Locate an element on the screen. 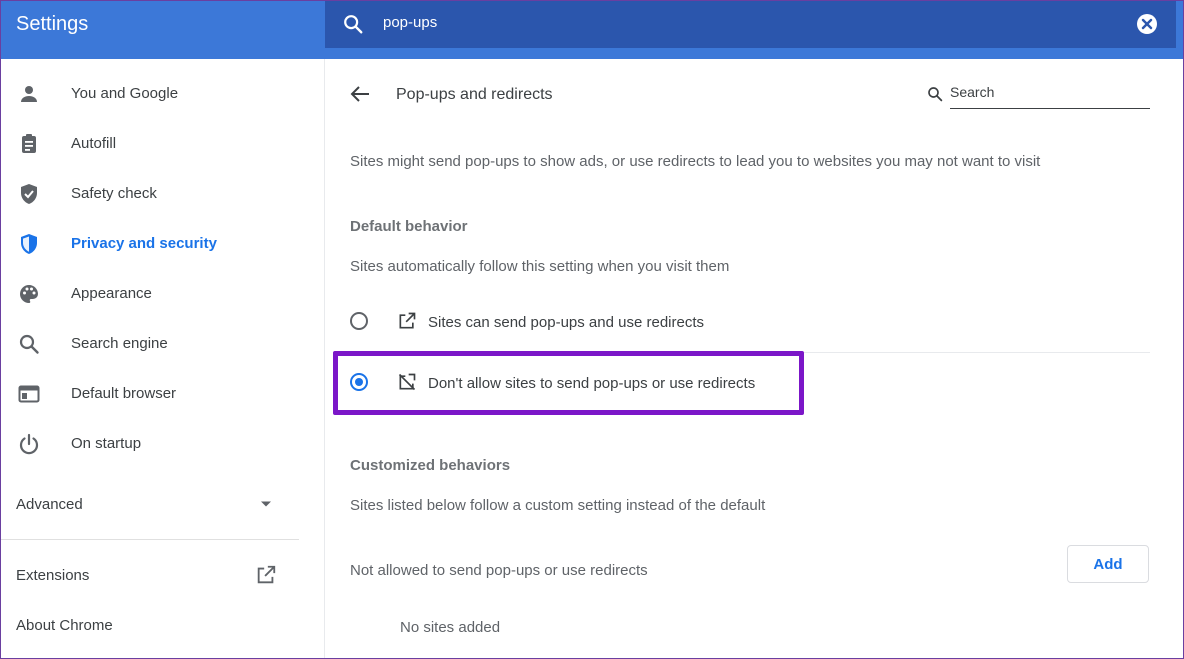 Image resolution: width=1184 pixels, height=659 pixels. sidebar-extensions: Extensions is located at coordinates (52, 575).